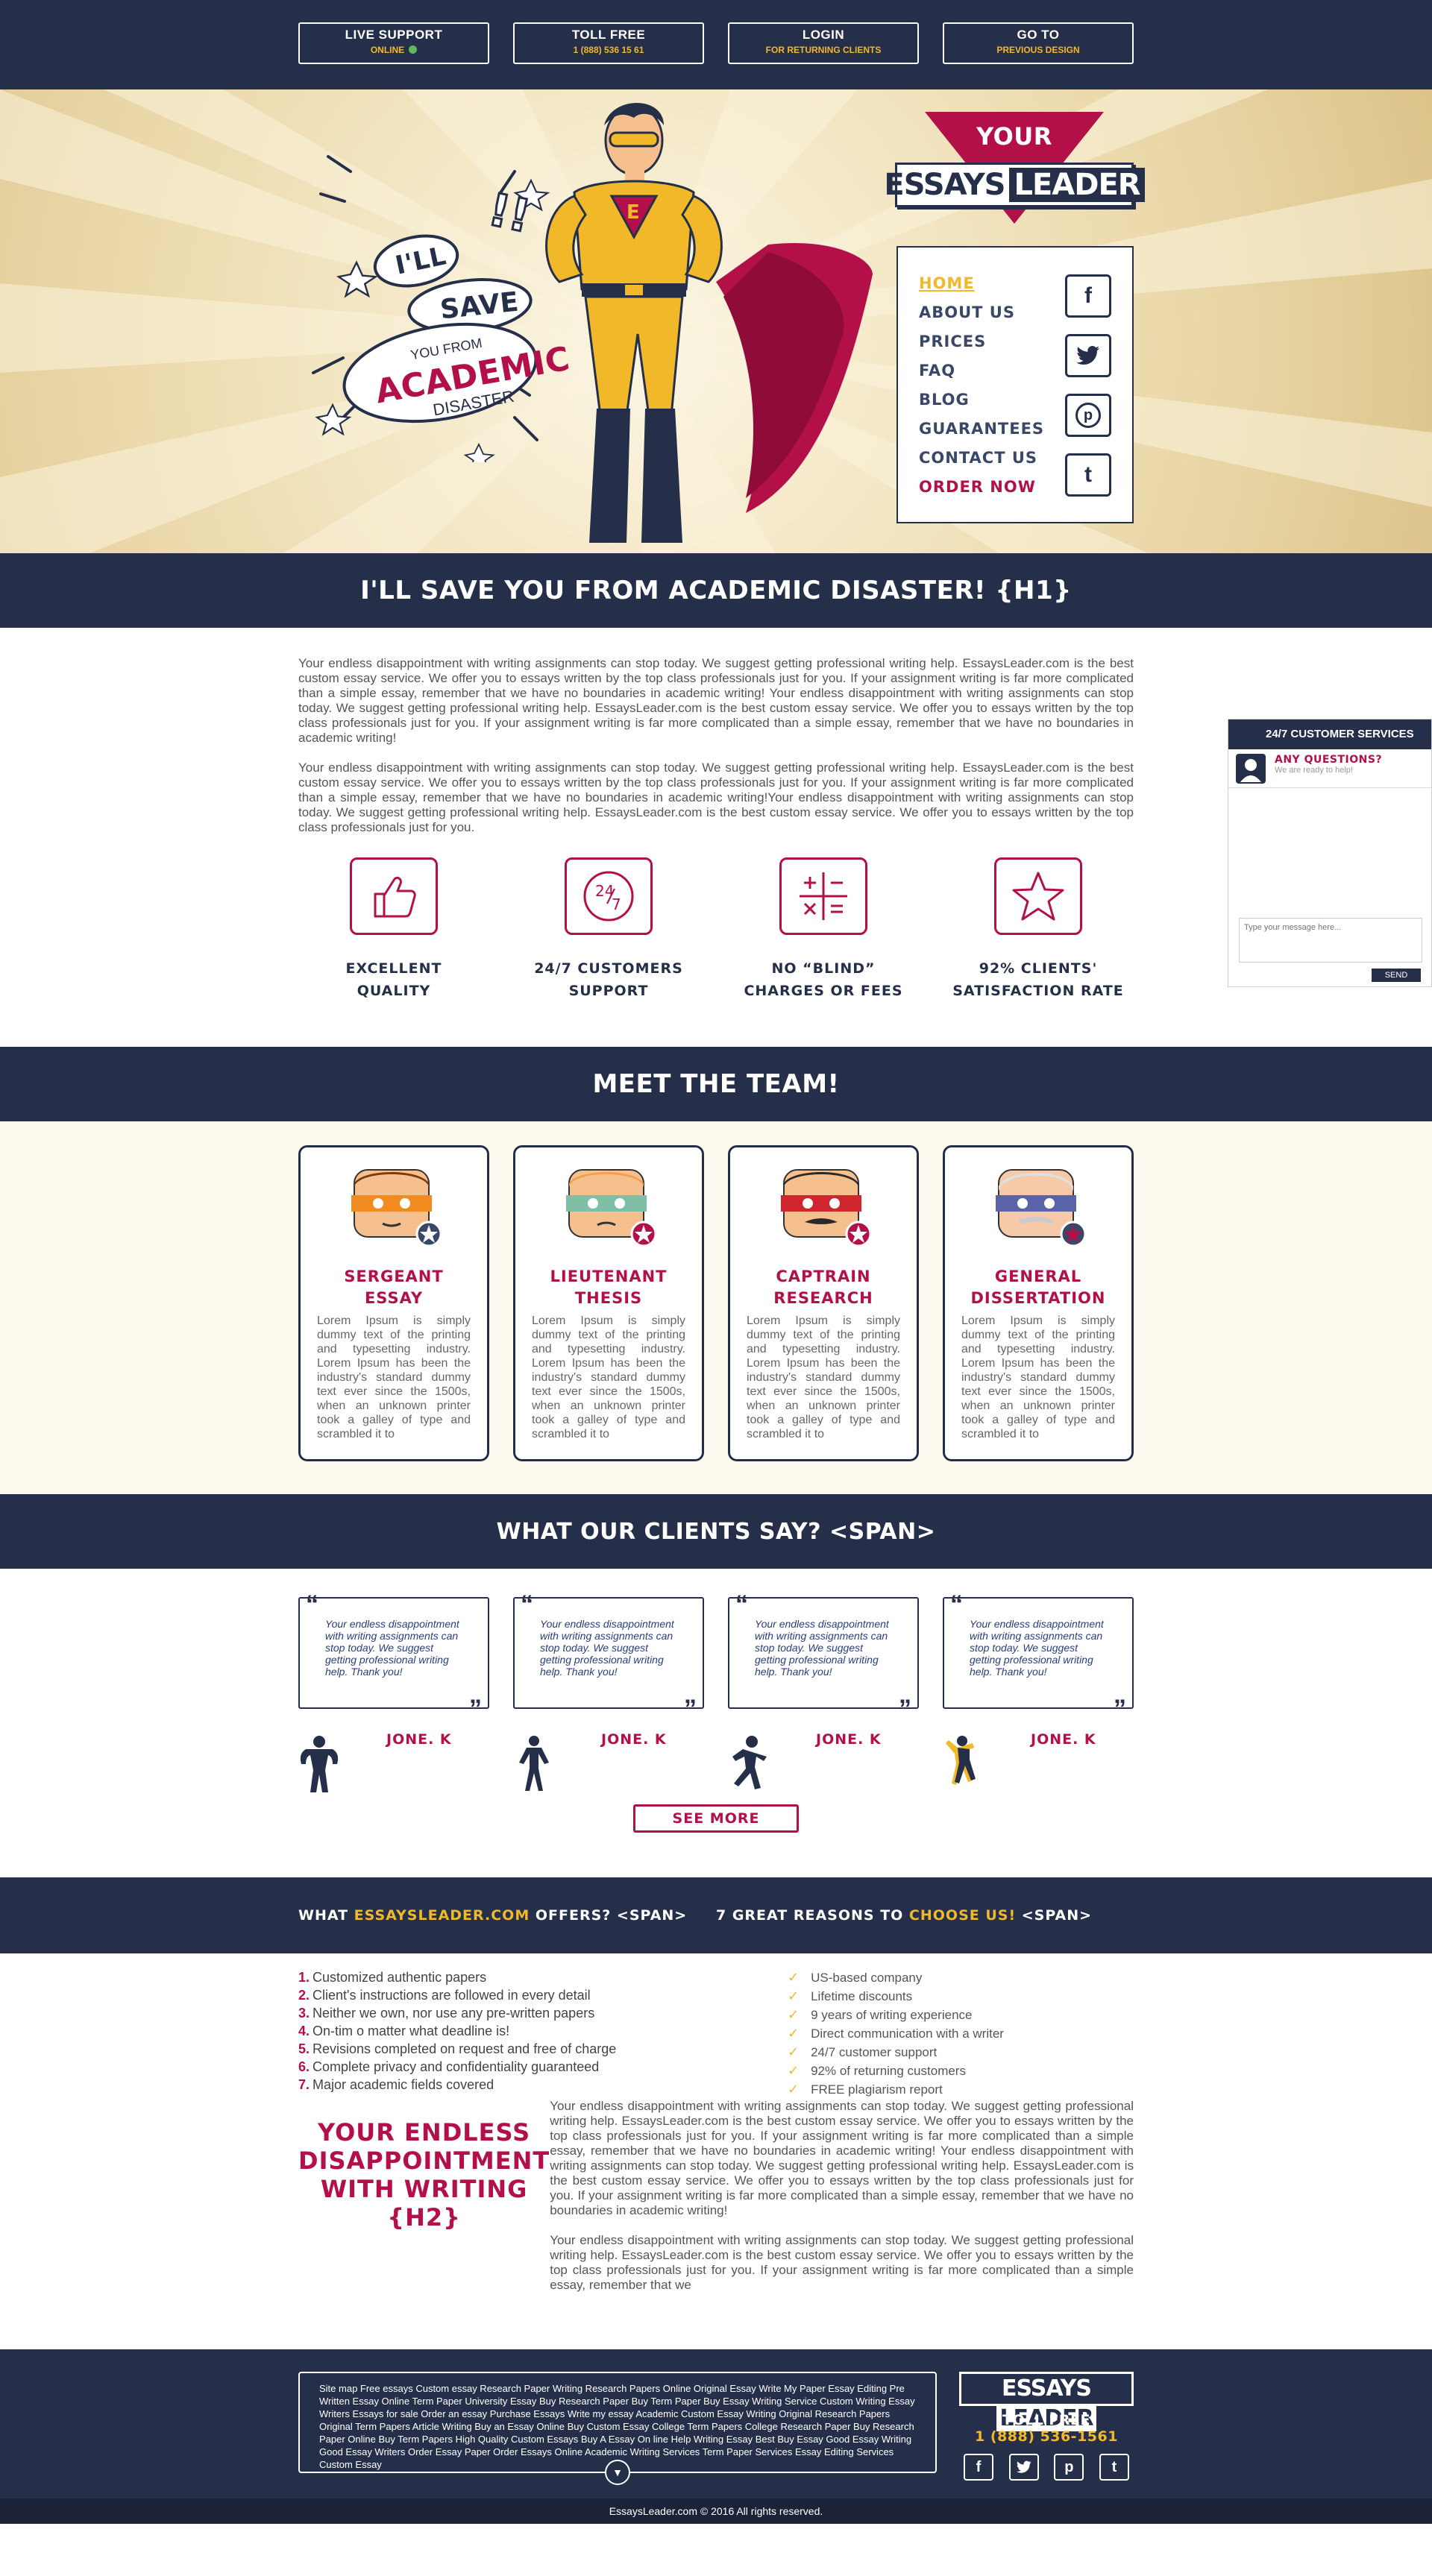 The width and height of the screenshot is (1432, 2576). What do you see at coordinates (1038, 1298) in the screenshot?
I see `member-name: DISSERTATION` at bounding box center [1038, 1298].